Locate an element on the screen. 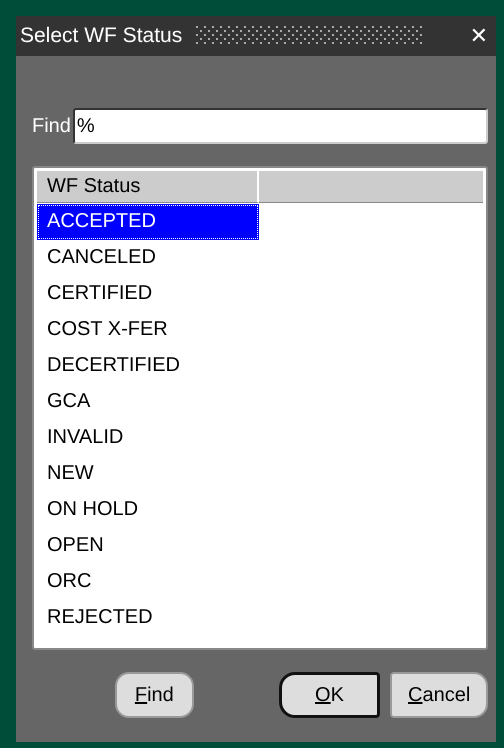 This screenshot has width=504, height=748. list-row: ON HOLD is located at coordinates (148, 510).